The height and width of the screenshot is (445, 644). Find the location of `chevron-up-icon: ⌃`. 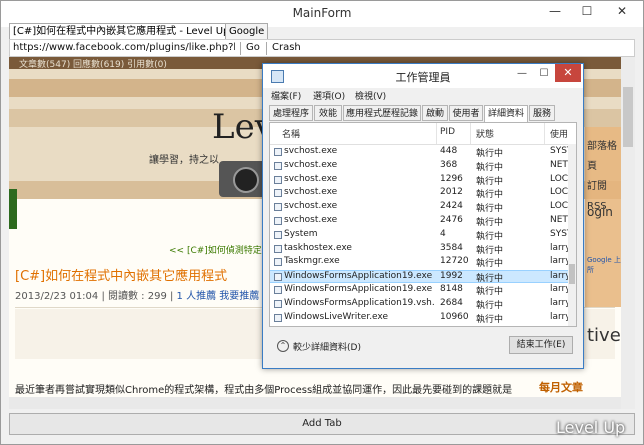

chevron-up-icon: ⌃ is located at coordinates (283, 346).